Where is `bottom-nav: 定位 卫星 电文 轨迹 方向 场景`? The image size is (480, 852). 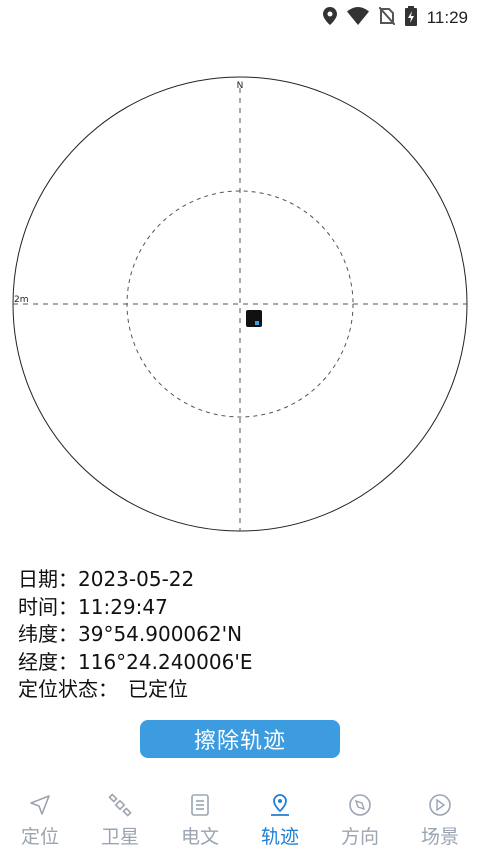
bottom-nav: 定位 卫星 电文 轨迹 方向 场景 is located at coordinates (240, 820).